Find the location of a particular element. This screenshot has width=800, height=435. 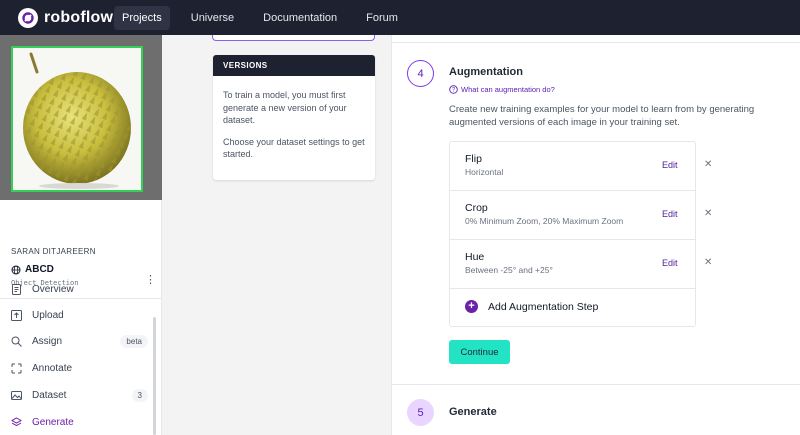

sidebar-item-assign: Assign beta is located at coordinates (80, 341).